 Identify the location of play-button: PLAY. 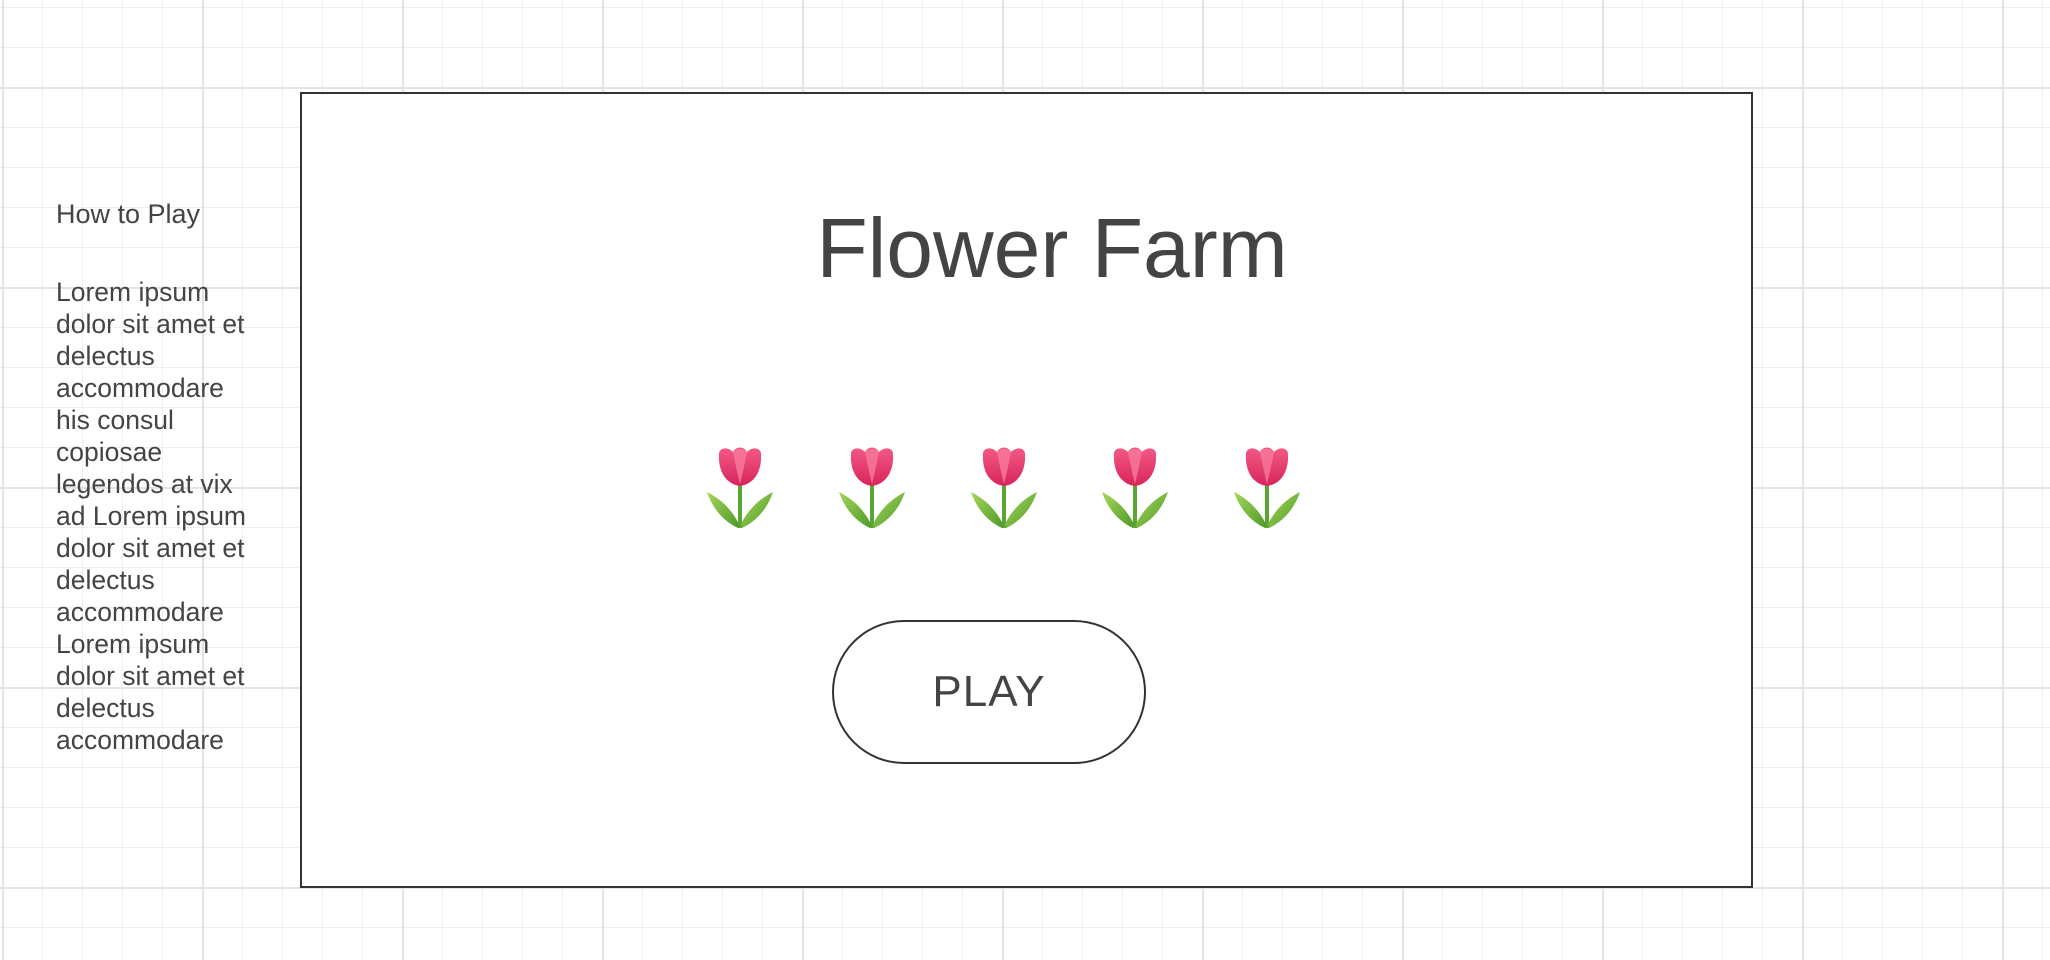
(989, 692).